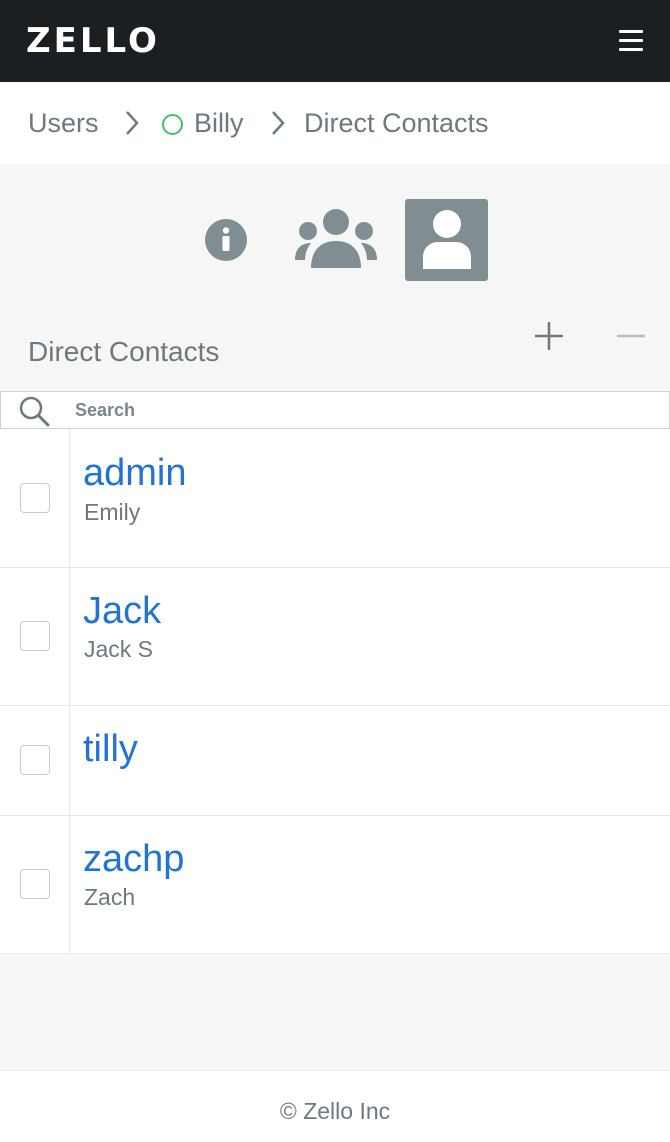 Image resolution: width=670 pixels, height=1142 pixels. What do you see at coordinates (335, 498) in the screenshot?
I see `list-item: admin Emily` at bounding box center [335, 498].